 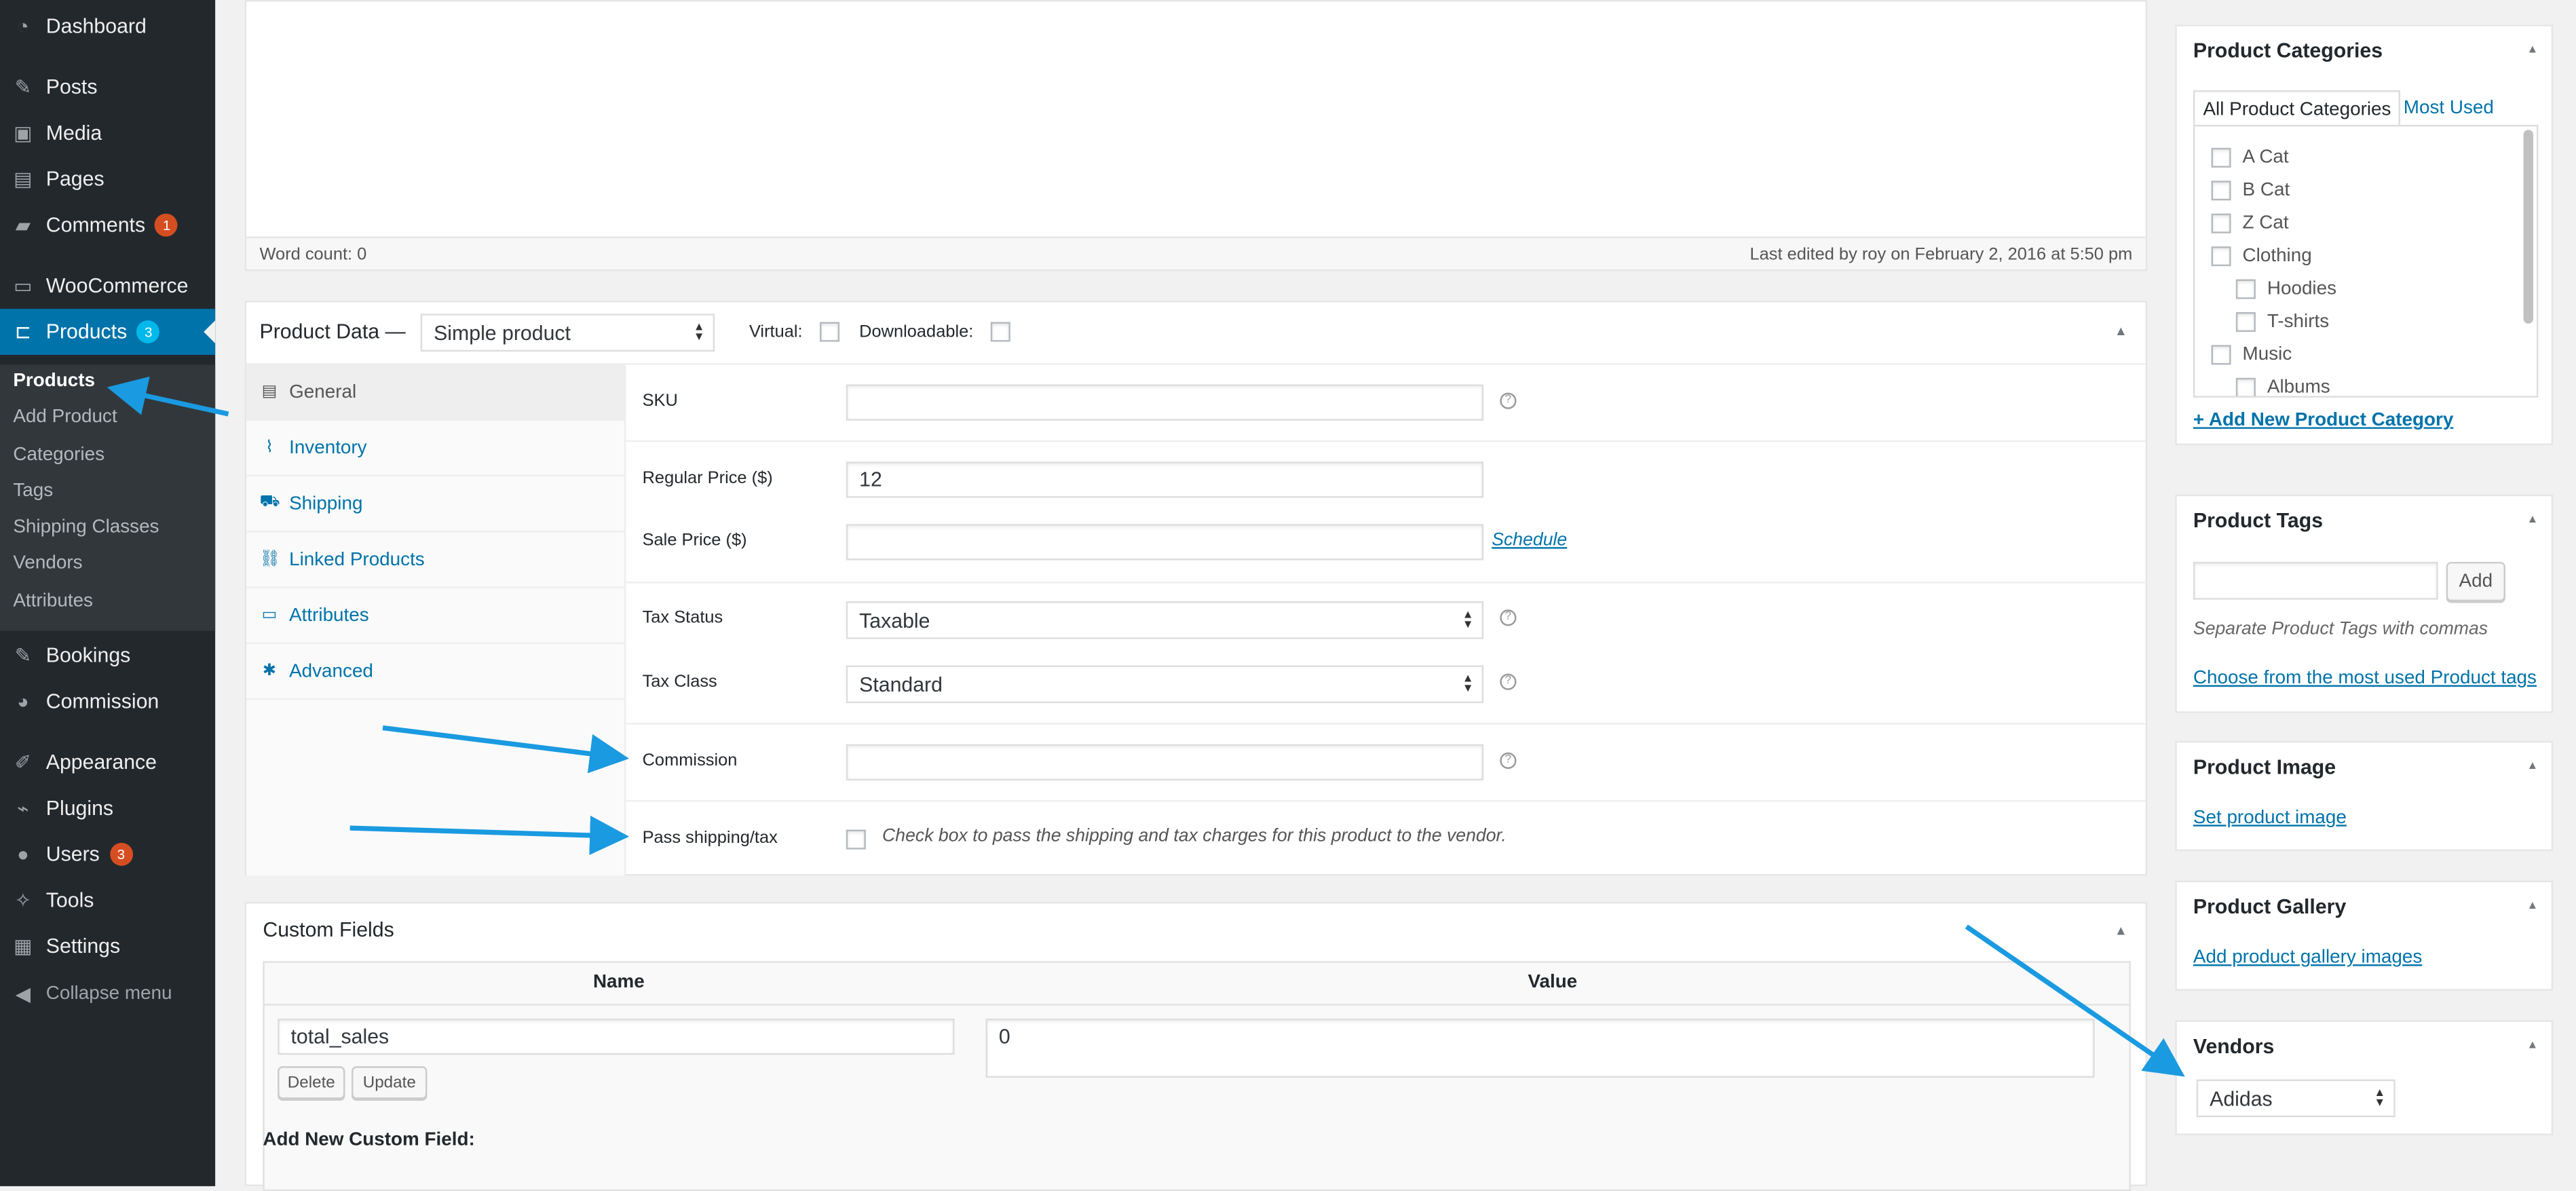 What do you see at coordinates (59, 455) in the screenshot?
I see `submenu-categories: Categories` at bounding box center [59, 455].